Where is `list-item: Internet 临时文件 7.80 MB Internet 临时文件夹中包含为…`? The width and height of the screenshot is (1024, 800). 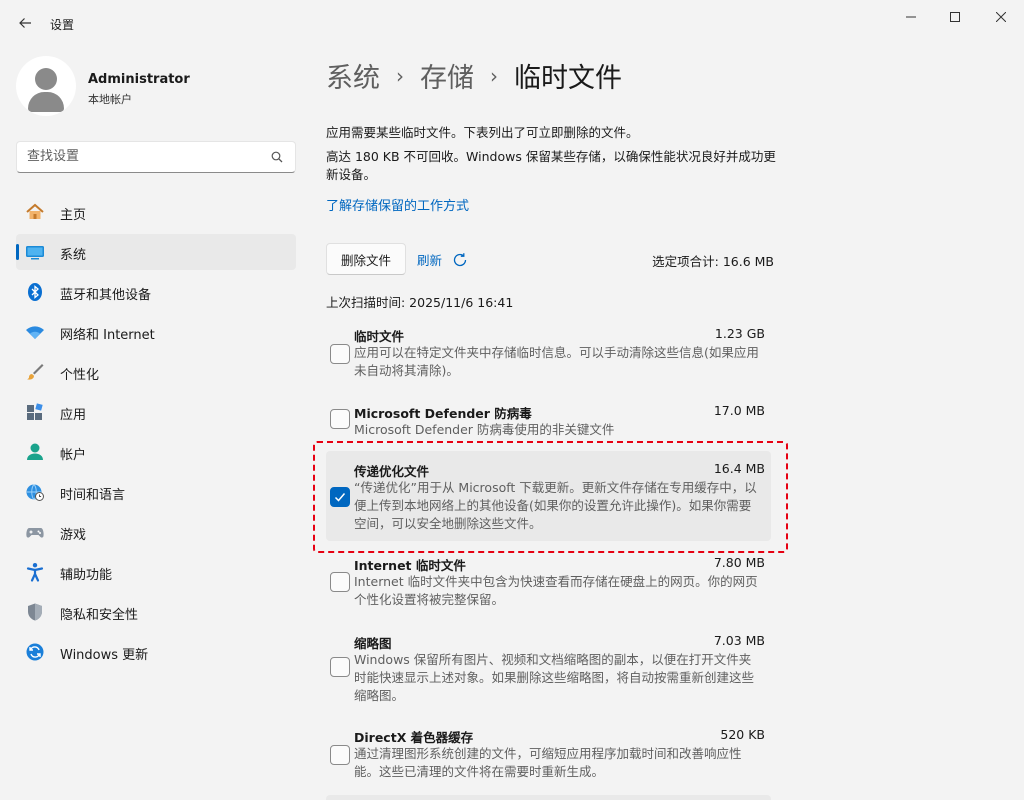
list-item: Internet 临时文件 7.80 MB Internet 临时文件夹中包含为… is located at coordinates (548, 582).